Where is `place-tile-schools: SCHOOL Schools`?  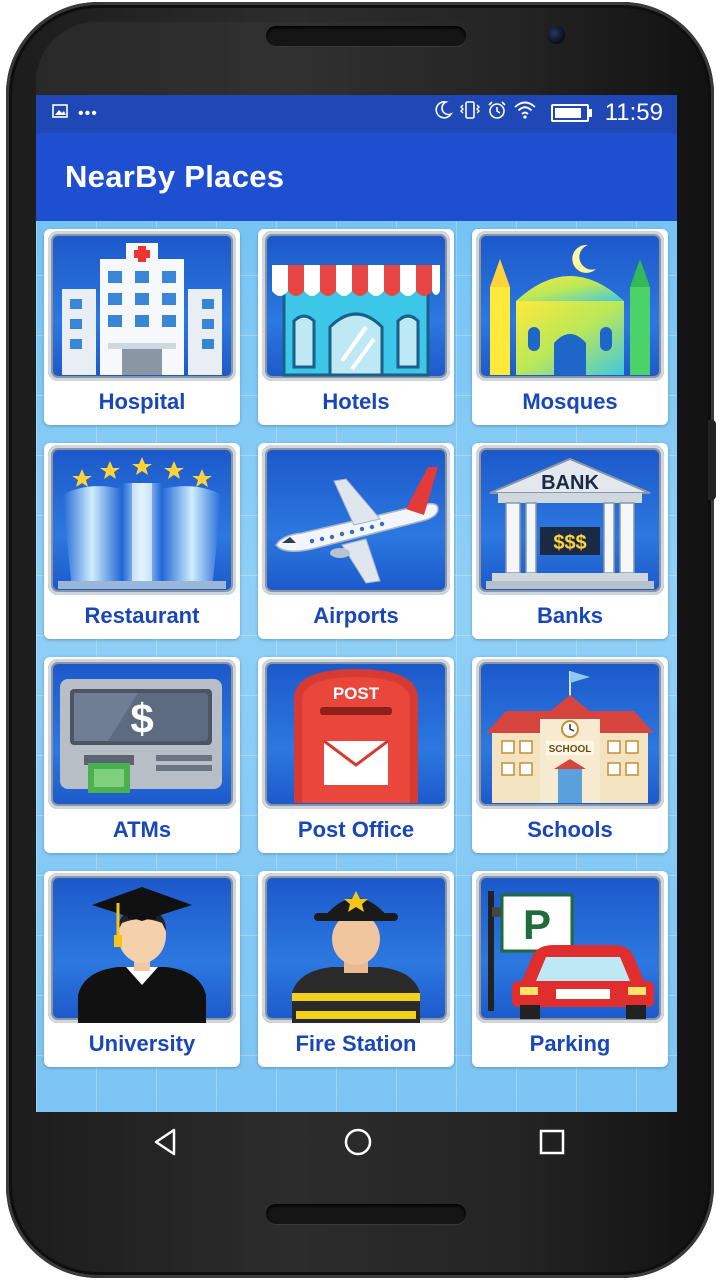 place-tile-schools: SCHOOL Schools is located at coordinates (570, 755).